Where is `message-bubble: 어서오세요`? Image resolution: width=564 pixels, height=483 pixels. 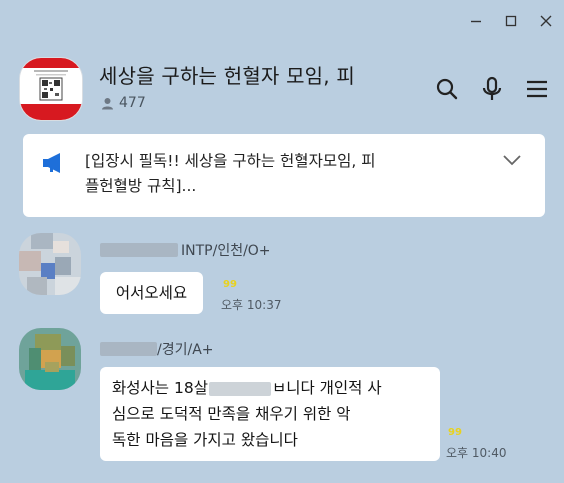 message-bubble: 어서오세요 is located at coordinates (151, 293).